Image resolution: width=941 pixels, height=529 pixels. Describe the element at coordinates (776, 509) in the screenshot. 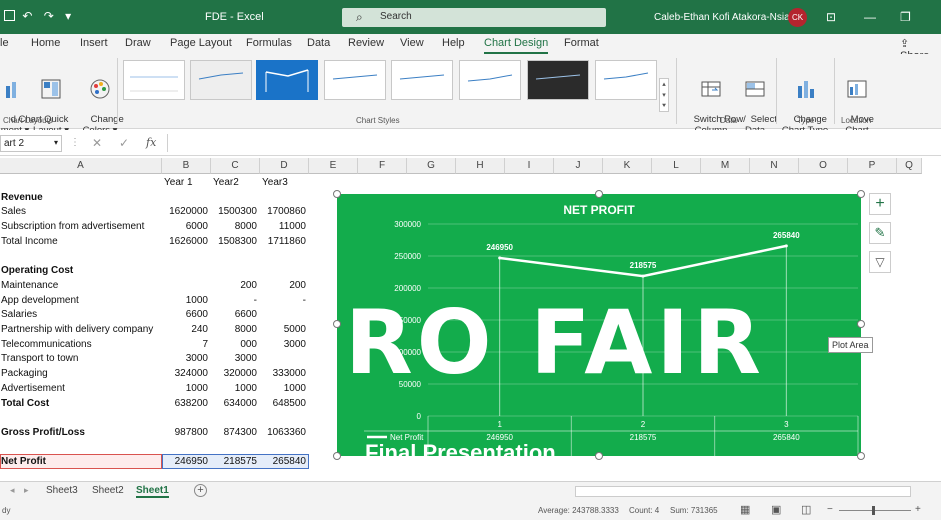

I see `page-layout-view-icon: ▣` at that location.